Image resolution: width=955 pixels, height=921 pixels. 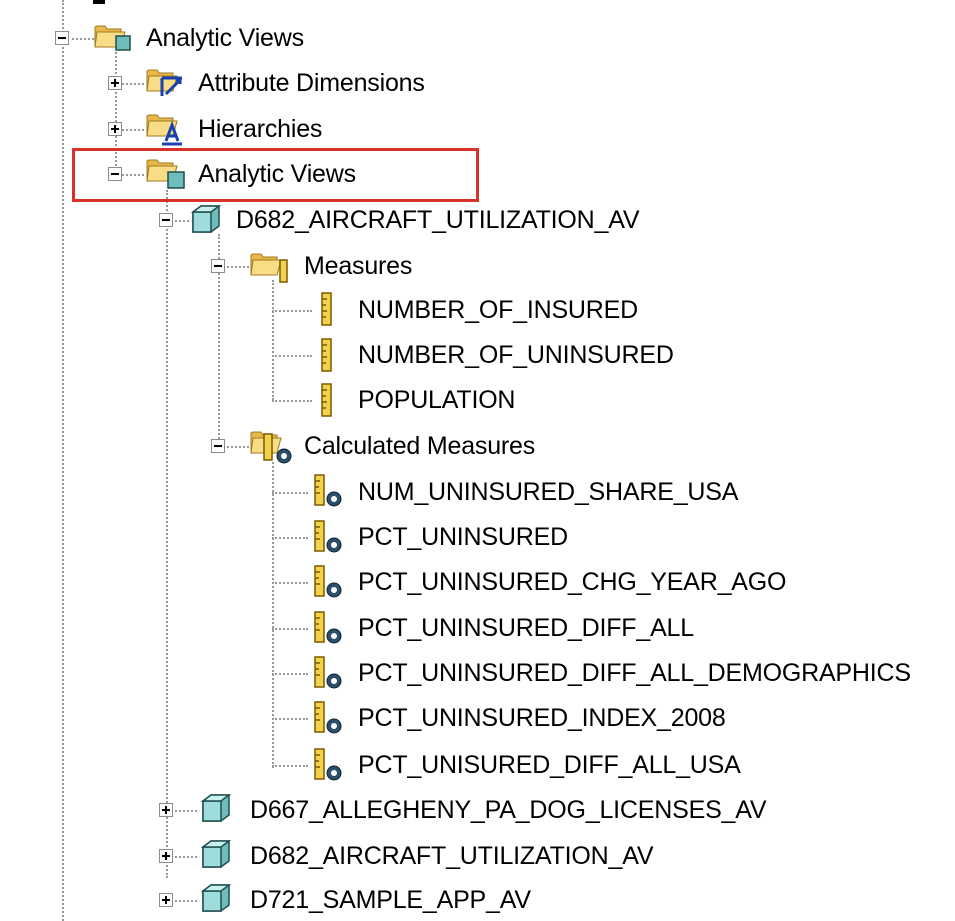 What do you see at coordinates (572, 582) in the screenshot?
I see `tree-node-label: PCT_UNINSURED_CHG_YEAR_AGO` at bounding box center [572, 582].